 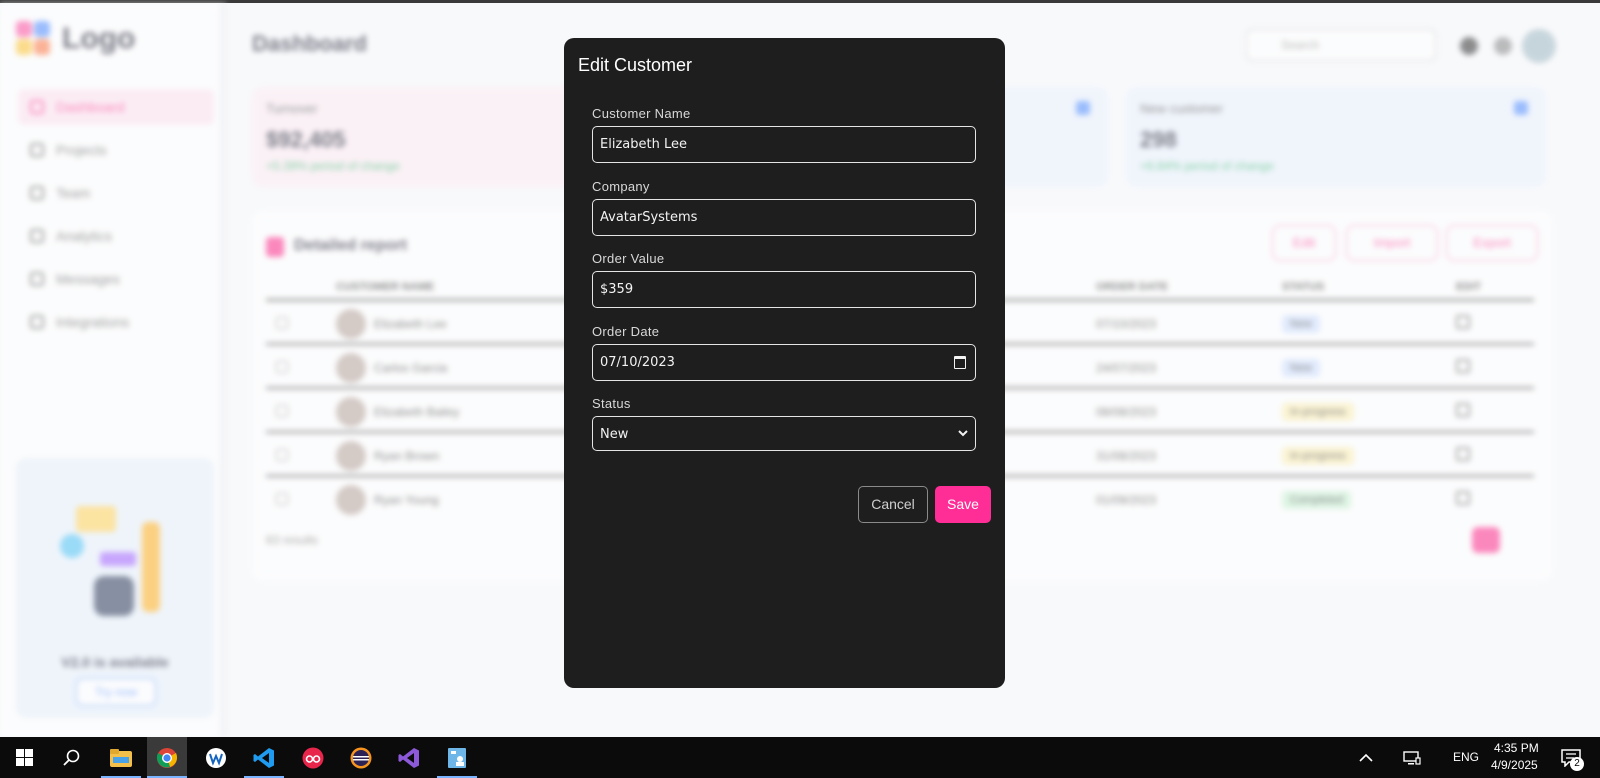 What do you see at coordinates (1514, 765) in the screenshot?
I see `clock-date: 4/9/2025` at bounding box center [1514, 765].